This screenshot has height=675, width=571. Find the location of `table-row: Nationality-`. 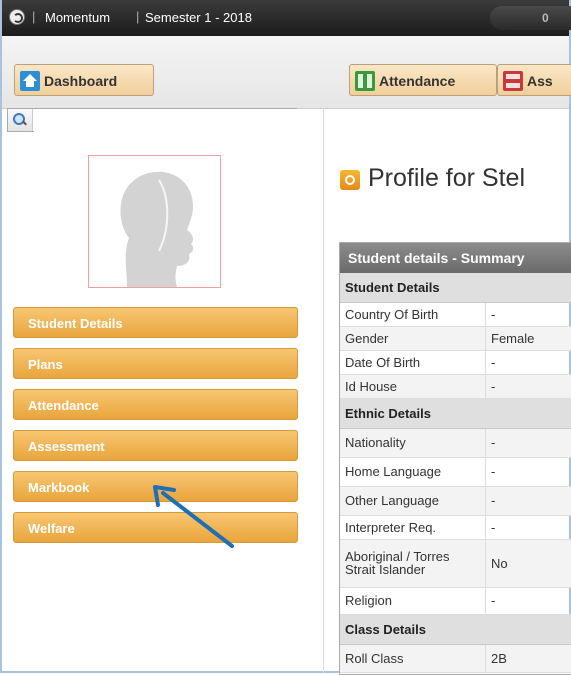

table-row: Nationality- is located at coordinates (455, 442).